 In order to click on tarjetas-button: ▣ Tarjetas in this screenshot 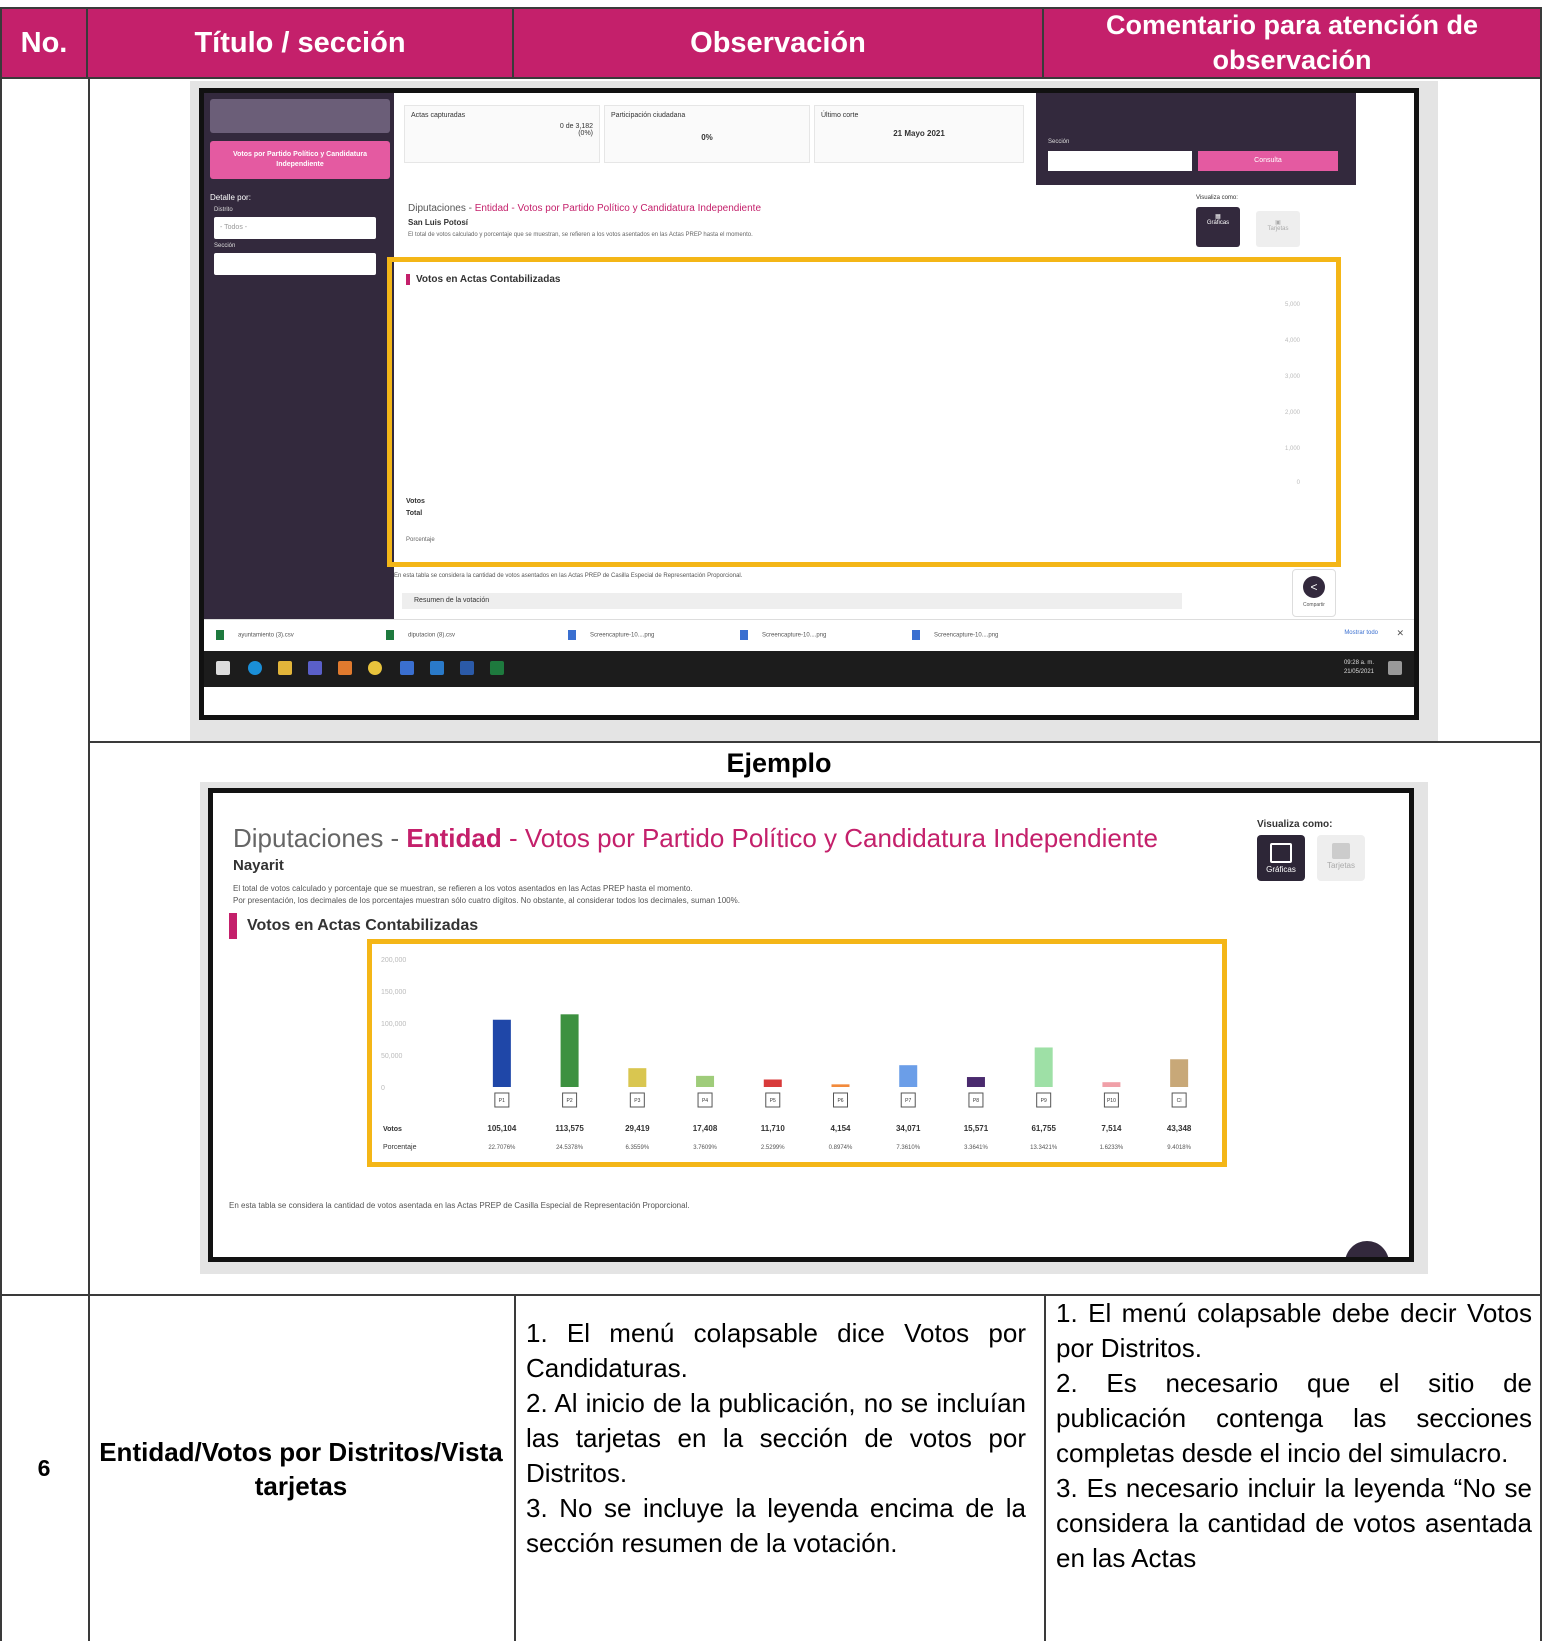, I will do `click(1278, 229)`.